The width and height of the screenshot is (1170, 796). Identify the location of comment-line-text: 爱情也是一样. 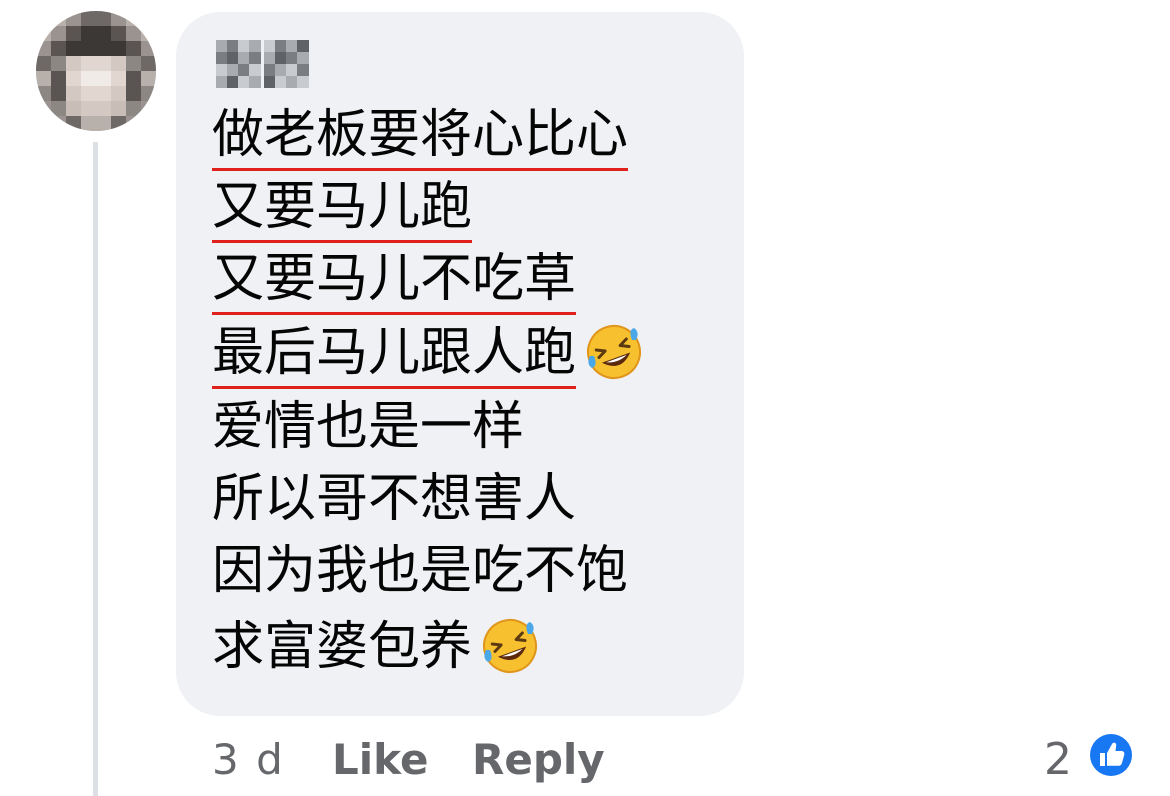
(368, 427).